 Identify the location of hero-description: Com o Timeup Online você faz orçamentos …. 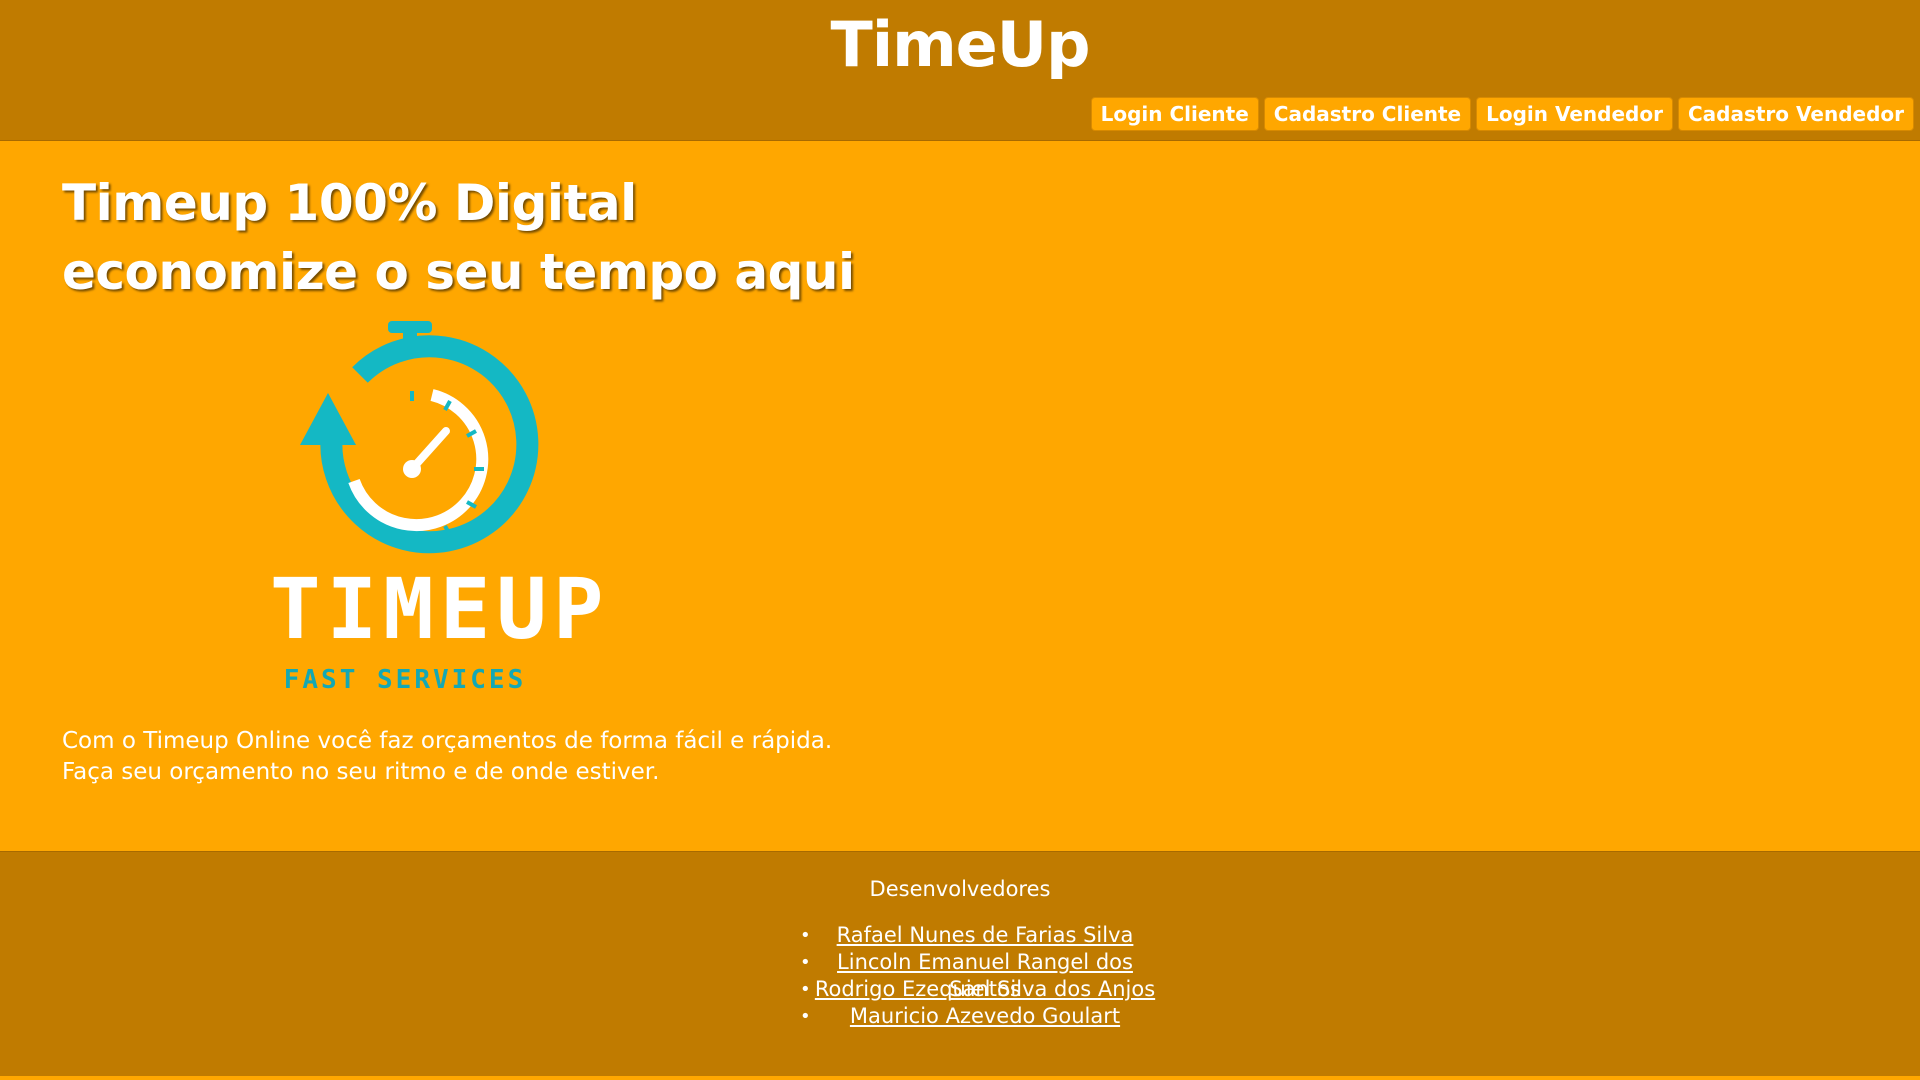
(447, 757).